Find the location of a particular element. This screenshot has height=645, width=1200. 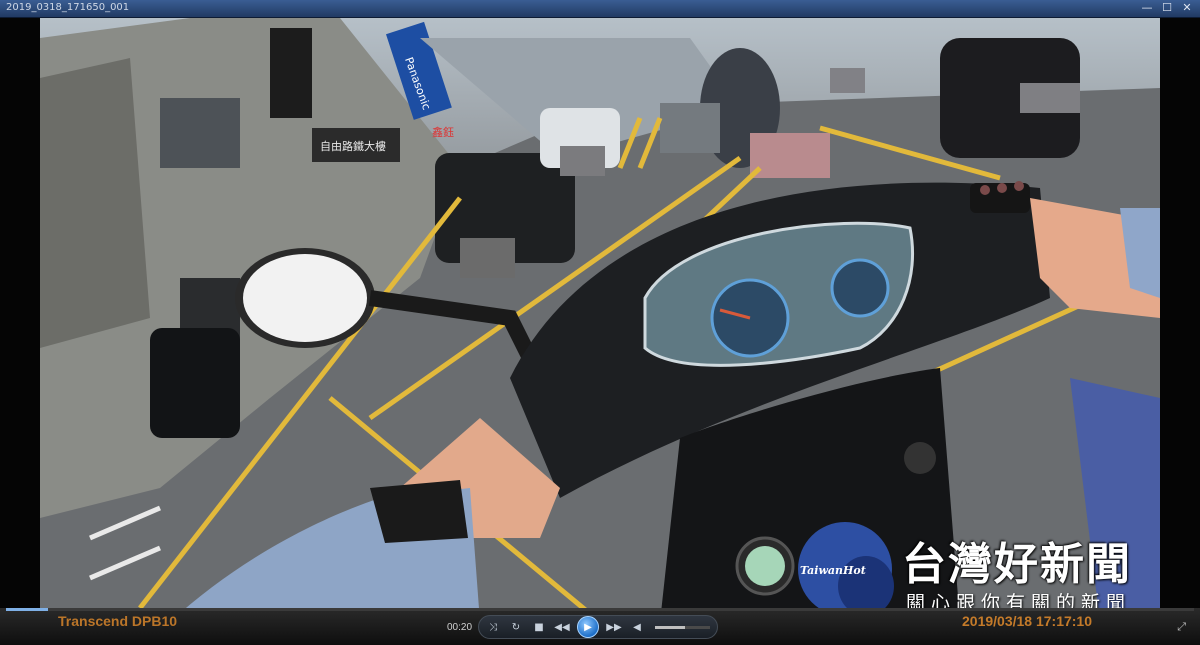

next-button: ▶▶ is located at coordinates (614, 627).